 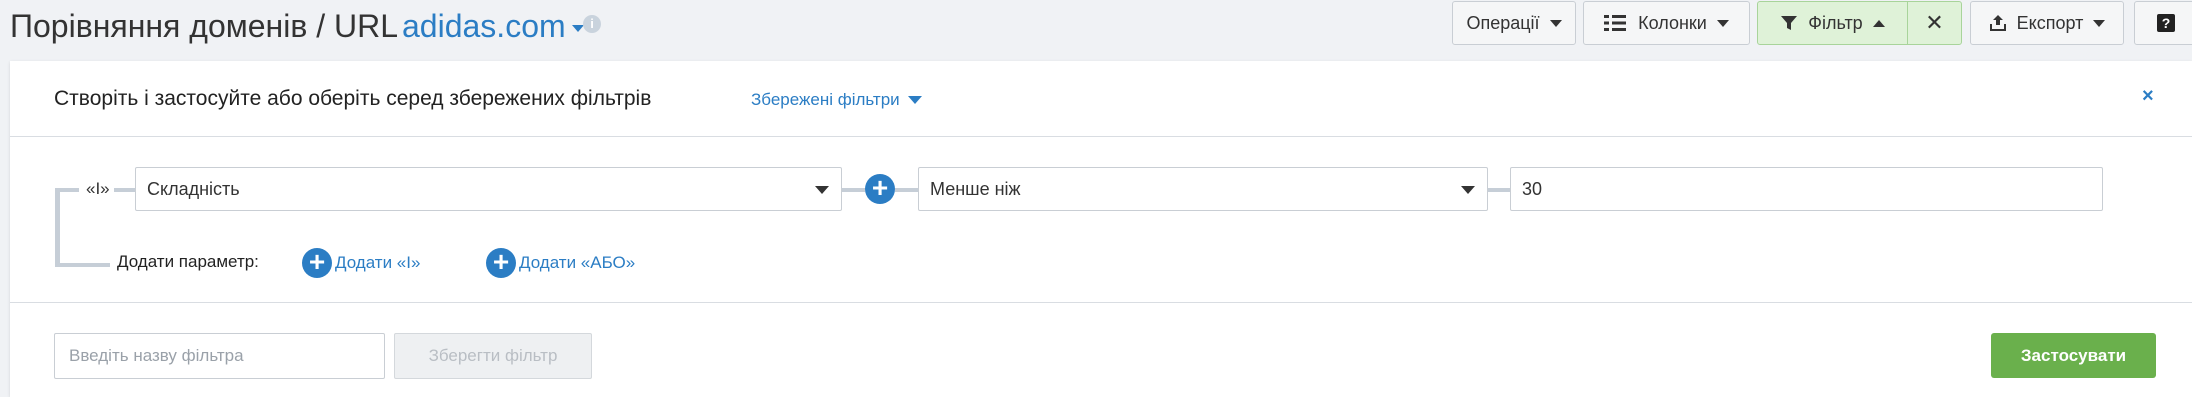 What do you see at coordinates (1503, 22) in the screenshot?
I see `operations-label: Операції` at bounding box center [1503, 22].